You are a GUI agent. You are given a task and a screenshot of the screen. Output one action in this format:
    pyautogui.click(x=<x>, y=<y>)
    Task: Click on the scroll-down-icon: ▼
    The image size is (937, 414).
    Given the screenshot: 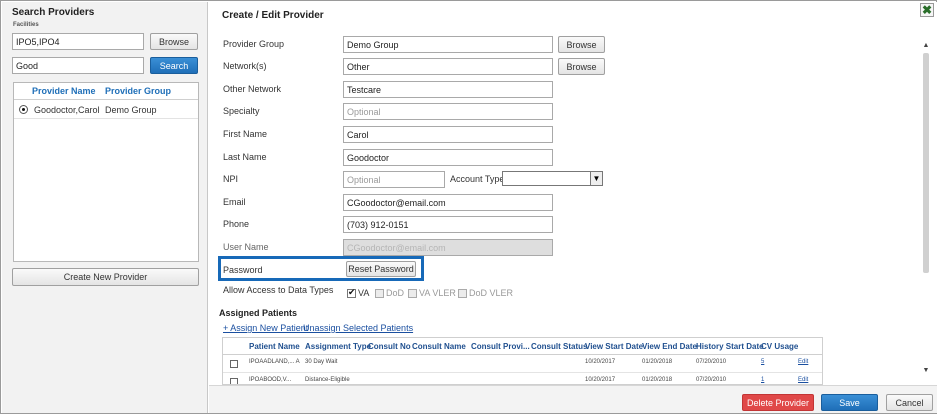 What is the action you would take?
    pyautogui.click(x=926, y=370)
    